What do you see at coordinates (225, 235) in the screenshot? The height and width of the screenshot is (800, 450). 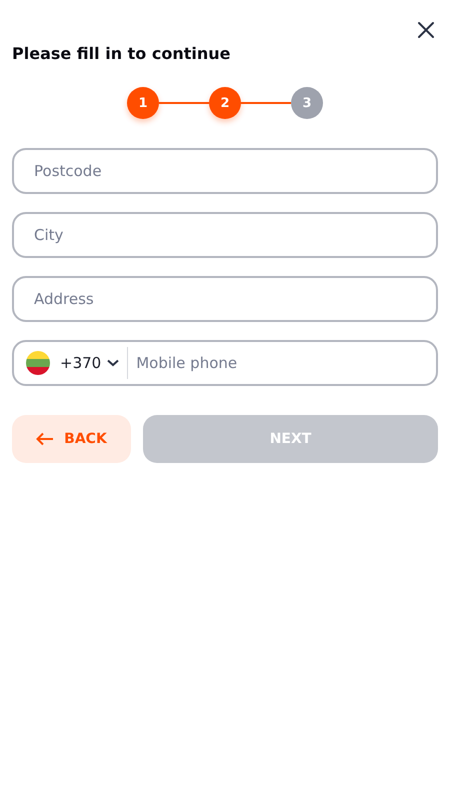 I see `text-input-field: City` at bounding box center [225, 235].